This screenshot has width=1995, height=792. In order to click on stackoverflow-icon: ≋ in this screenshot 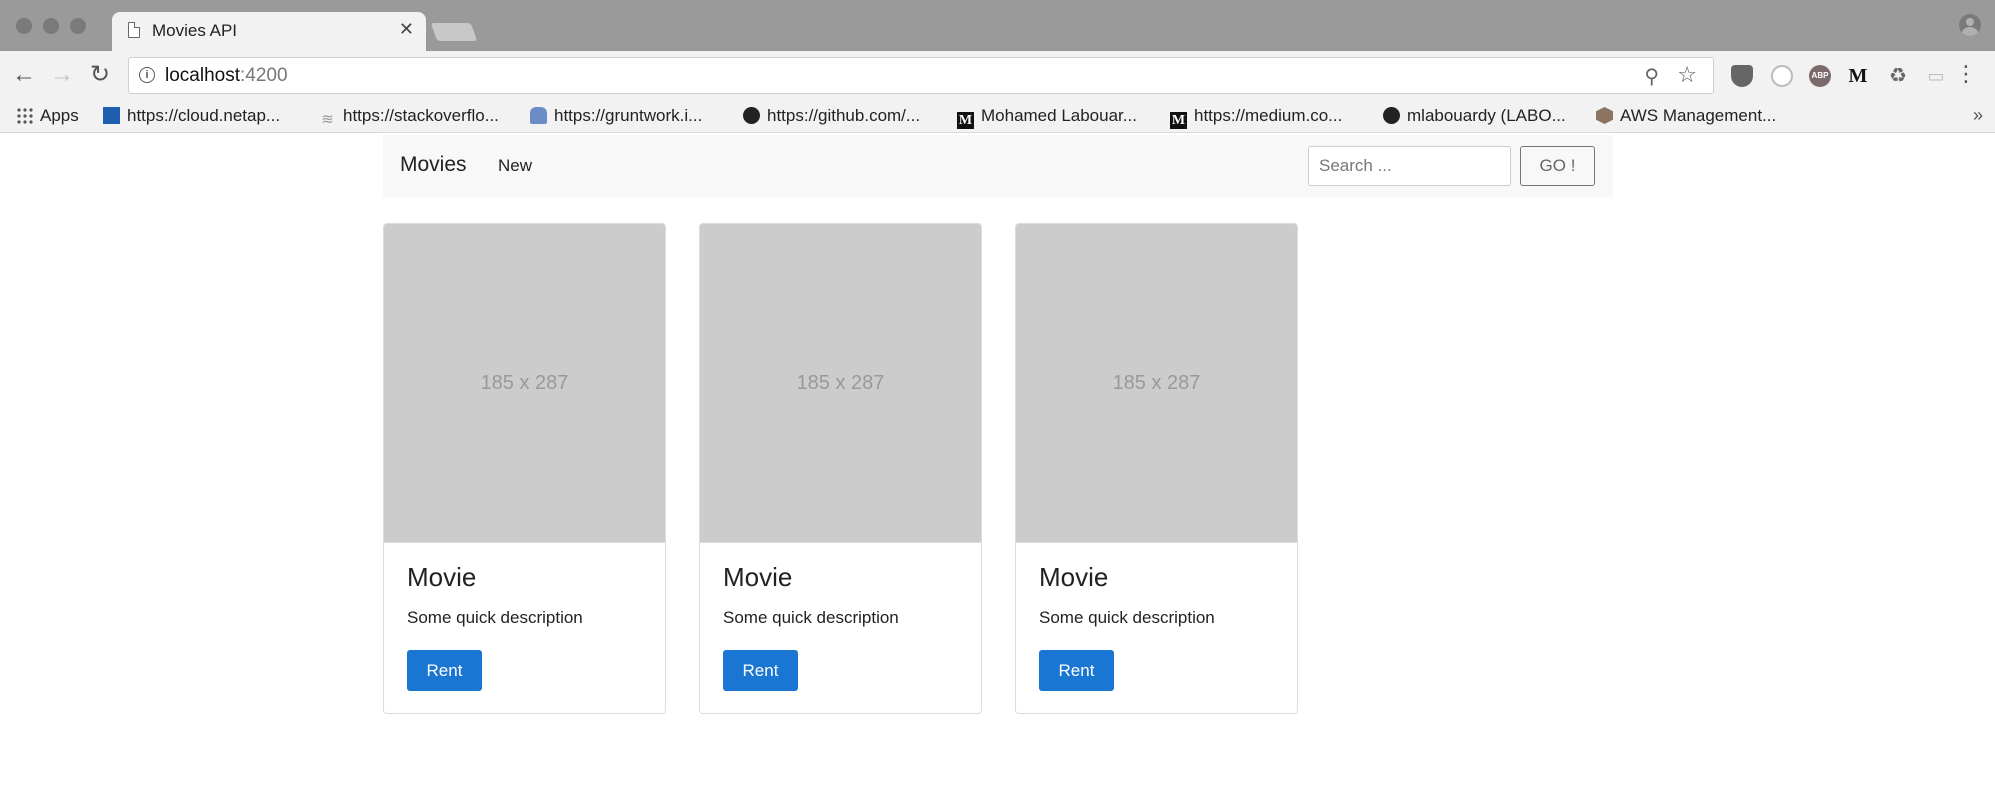, I will do `click(327, 119)`.